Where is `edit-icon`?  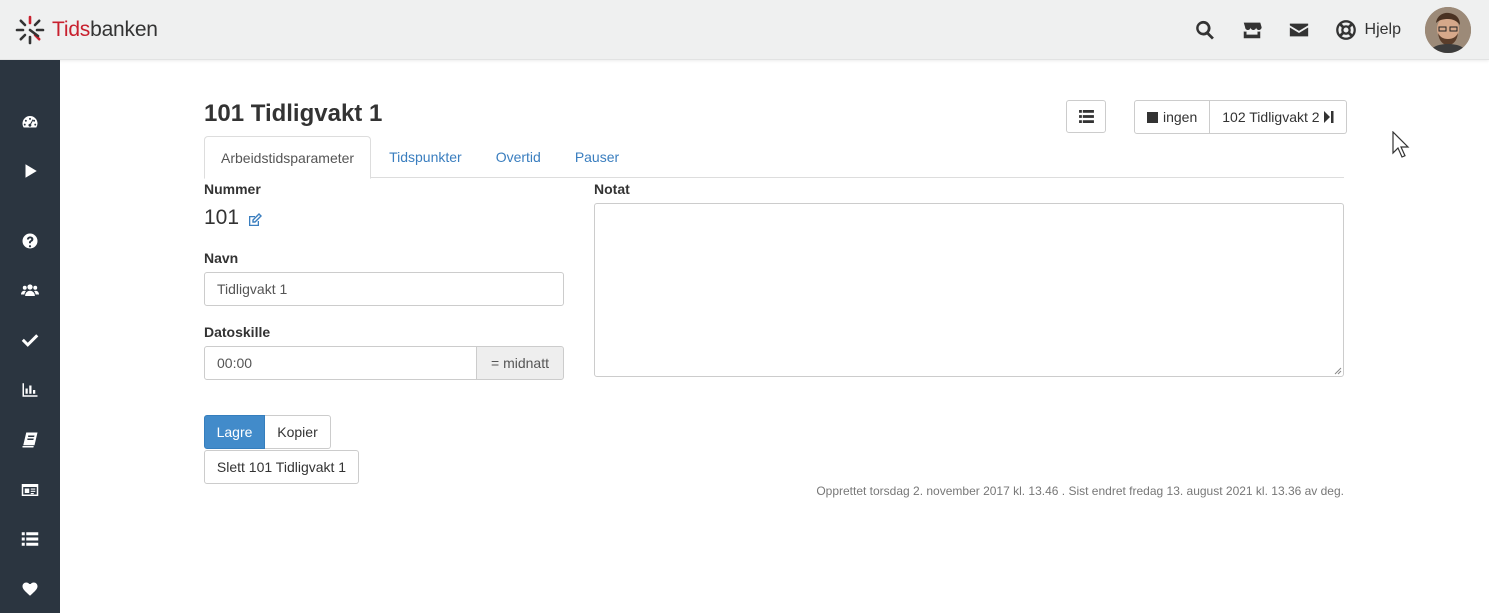
edit-icon is located at coordinates (255, 220).